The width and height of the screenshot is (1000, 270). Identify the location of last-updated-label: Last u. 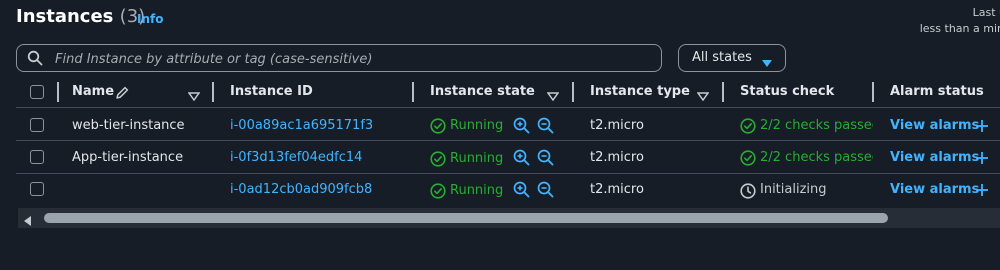
(986, 12).